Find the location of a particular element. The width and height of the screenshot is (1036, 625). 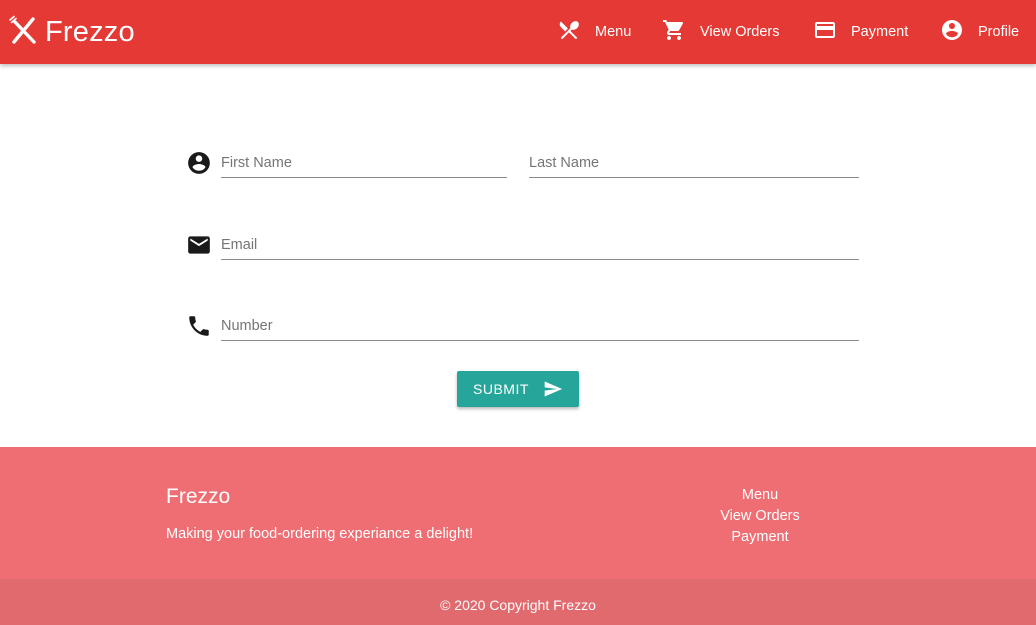

copyright-bar: © 2020 Copyright Frezzo is located at coordinates (518, 602).